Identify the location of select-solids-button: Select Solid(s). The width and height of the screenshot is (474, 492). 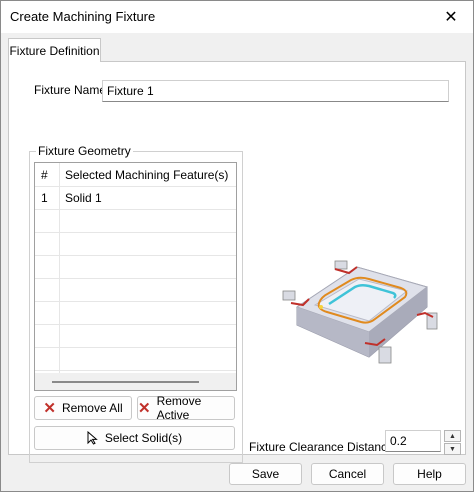
(134, 438).